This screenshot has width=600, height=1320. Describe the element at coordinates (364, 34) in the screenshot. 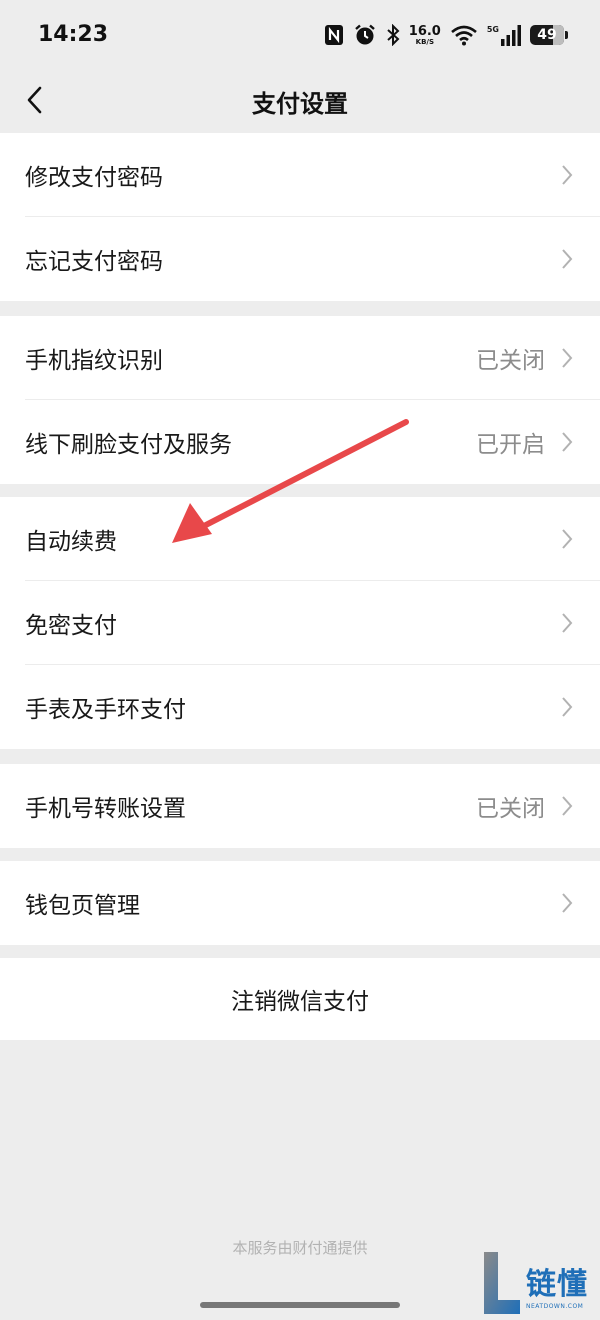

I see `alarm-icon` at that location.